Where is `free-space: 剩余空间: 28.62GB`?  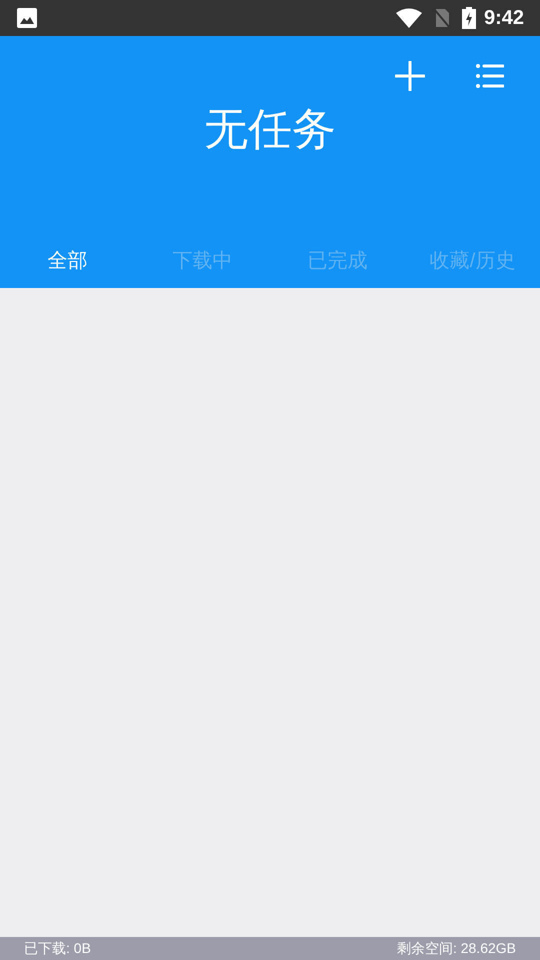 free-space: 剩余空间: 28.62GB is located at coordinates (456, 948).